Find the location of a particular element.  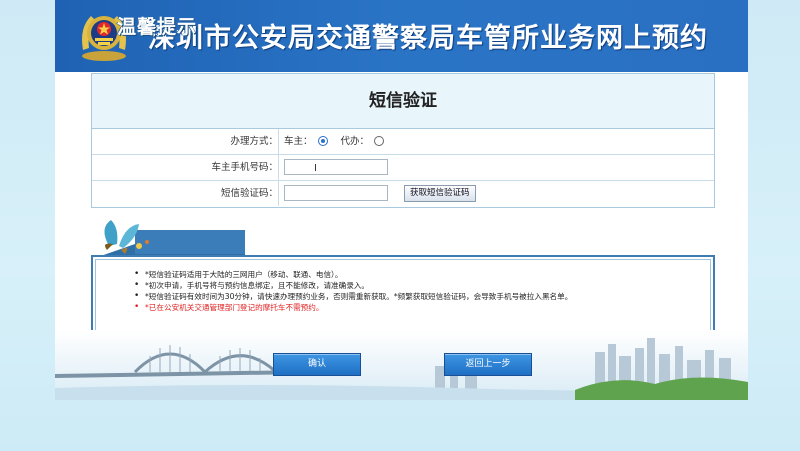

tip-item: *短信验证码适用于大陆的三网用户（移动、联通、电信）。 is located at coordinates (423, 274).